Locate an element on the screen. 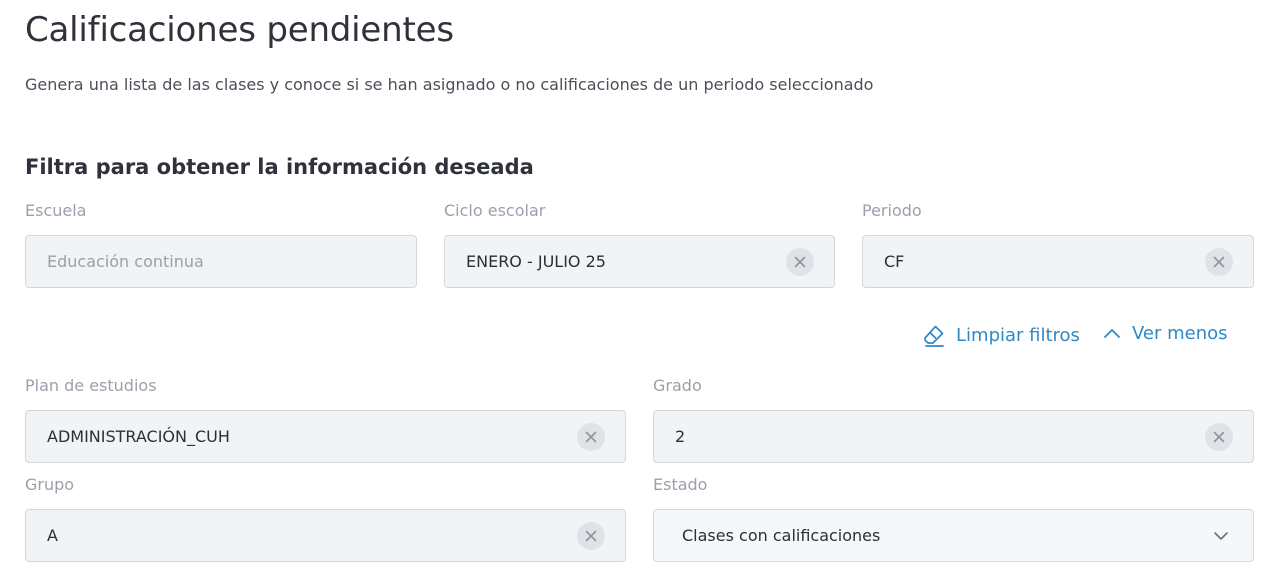 The height and width of the screenshot is (588, 1288). ciclo-escolar-clear-button is located at coordinates (800, 261).